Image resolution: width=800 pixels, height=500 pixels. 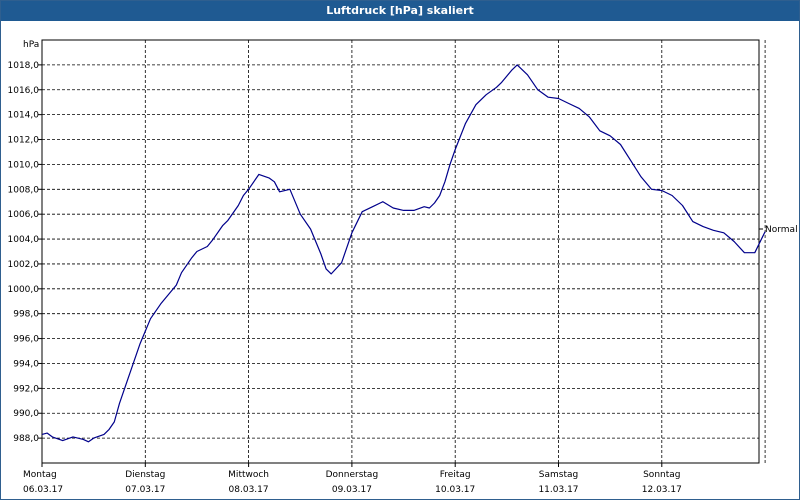 I want to click on x-tick-date-label: 12.03.17, so click(x=662, y=490).